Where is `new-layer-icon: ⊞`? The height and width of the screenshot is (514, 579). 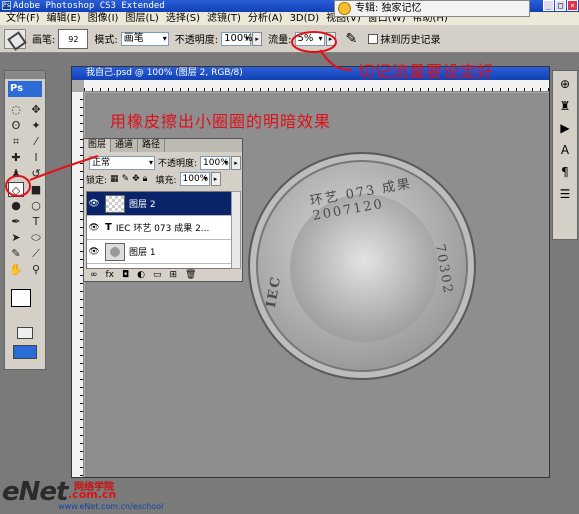 new-layer-icon: ⊞ is located at coordinates (174, 275).